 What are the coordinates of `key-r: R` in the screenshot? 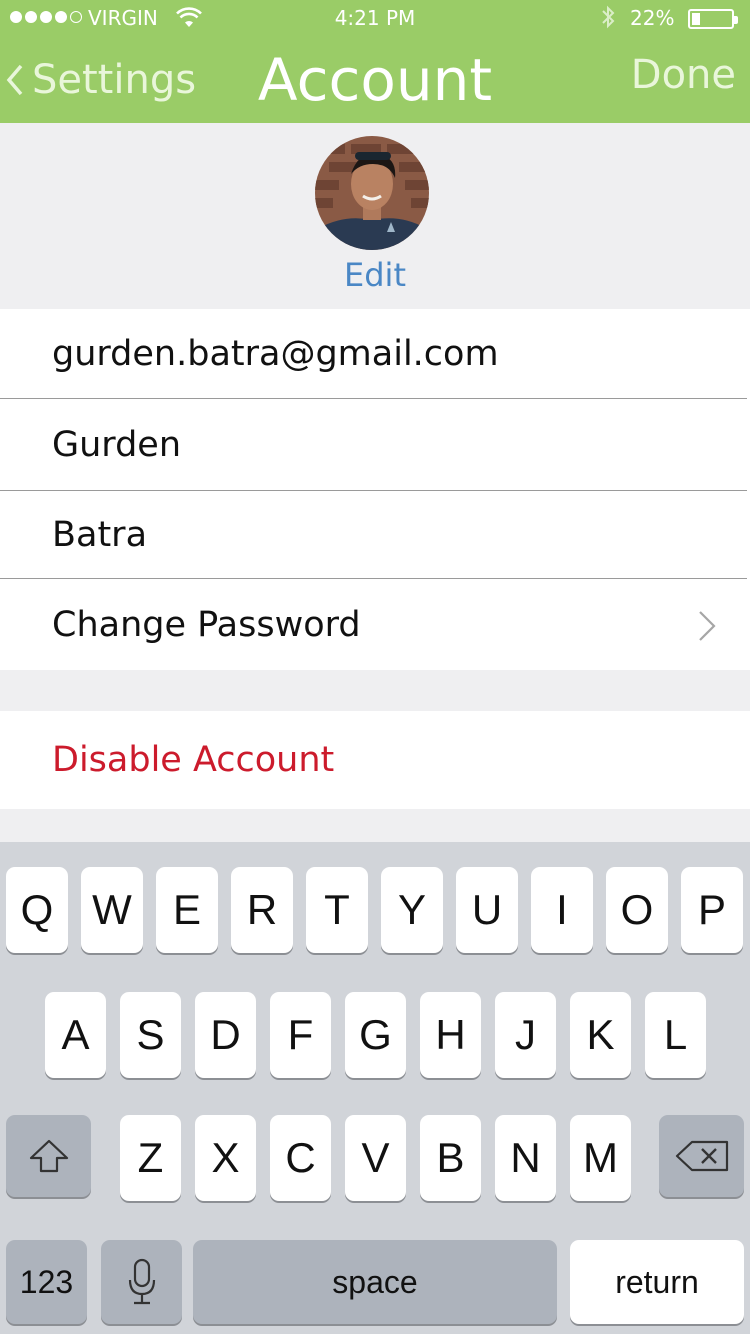 It's located at (262, 910).